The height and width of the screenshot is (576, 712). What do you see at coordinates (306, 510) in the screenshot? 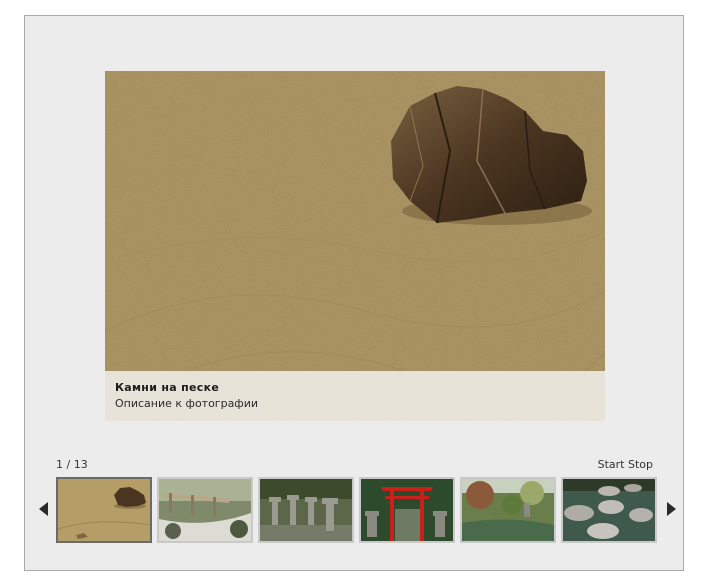
I see `thumbnail-stone-lanterns` at bounding box center [306, 510].